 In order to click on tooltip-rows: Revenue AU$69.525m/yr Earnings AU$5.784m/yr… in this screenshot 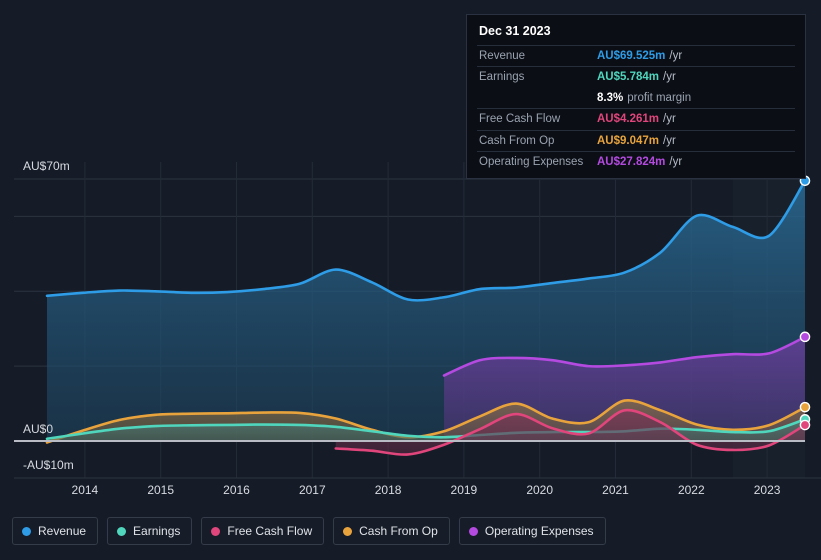, I will do `click(636, 108)`.